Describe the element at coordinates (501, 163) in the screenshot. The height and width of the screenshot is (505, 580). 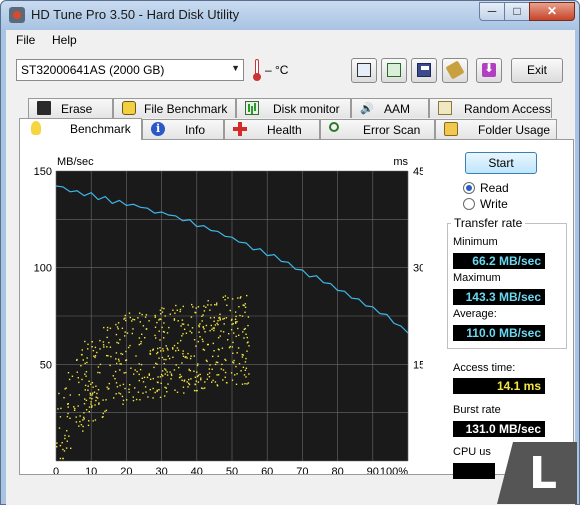
I see `start-button: Start` at that location.